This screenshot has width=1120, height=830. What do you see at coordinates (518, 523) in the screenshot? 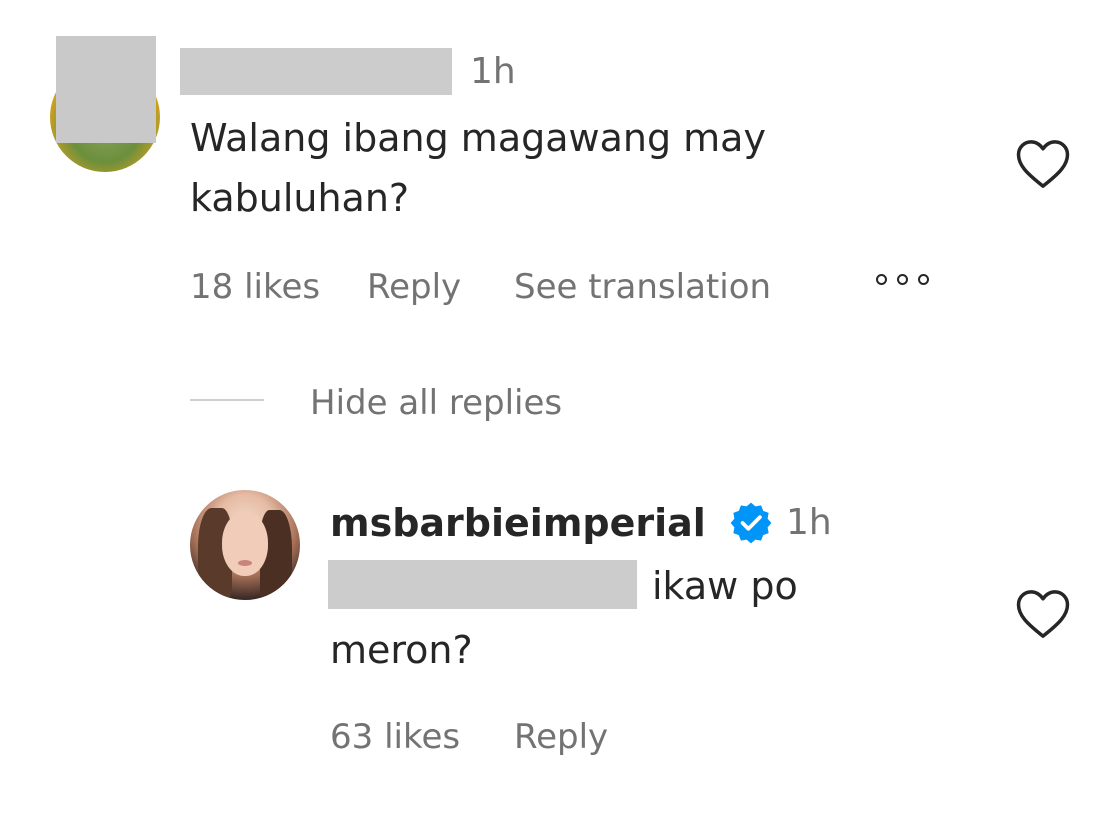
I see `reply-username: msbarbieimperial` at bounding box center [518, 523].